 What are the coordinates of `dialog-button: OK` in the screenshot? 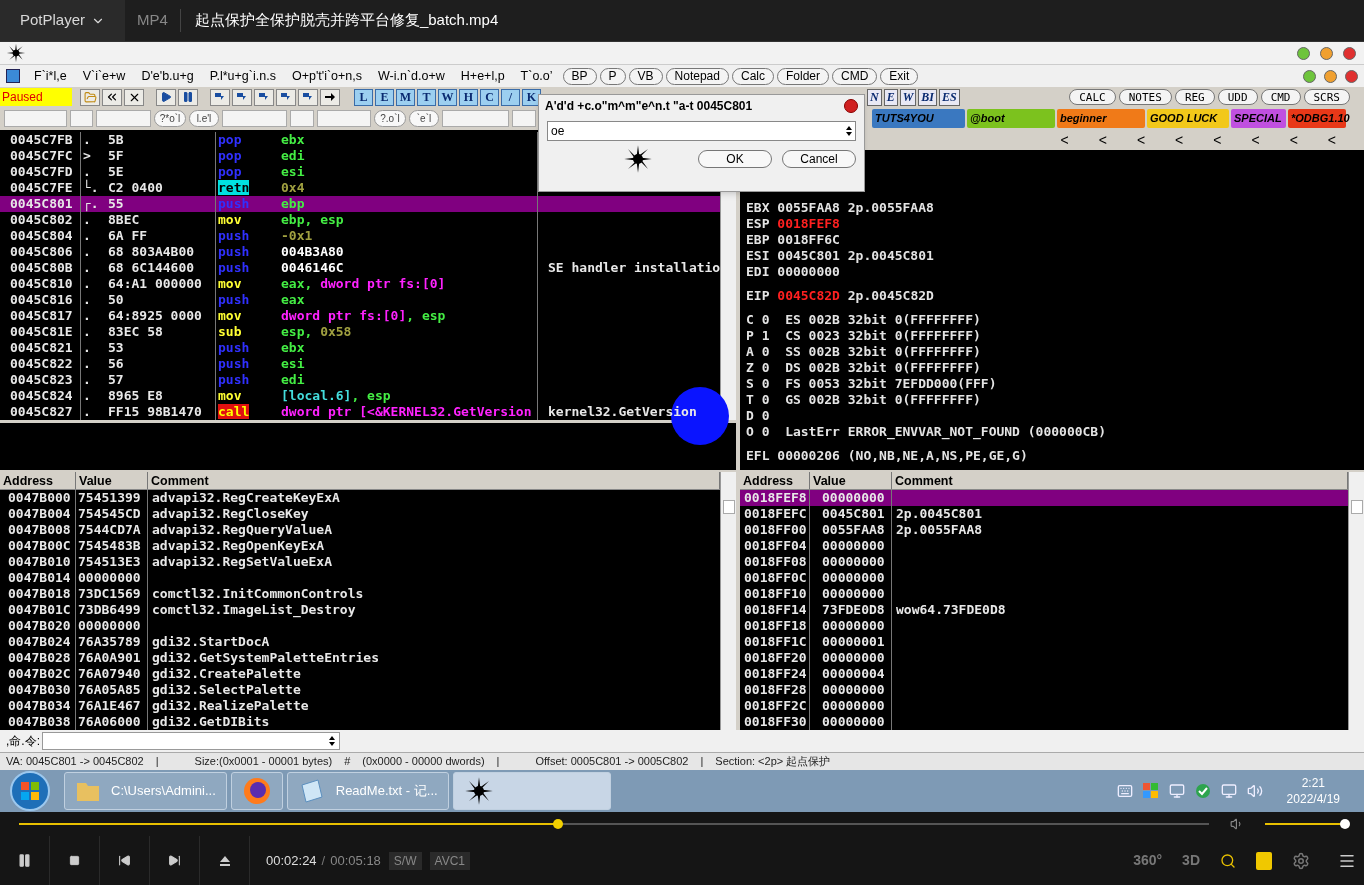 It's located at (735, 159).